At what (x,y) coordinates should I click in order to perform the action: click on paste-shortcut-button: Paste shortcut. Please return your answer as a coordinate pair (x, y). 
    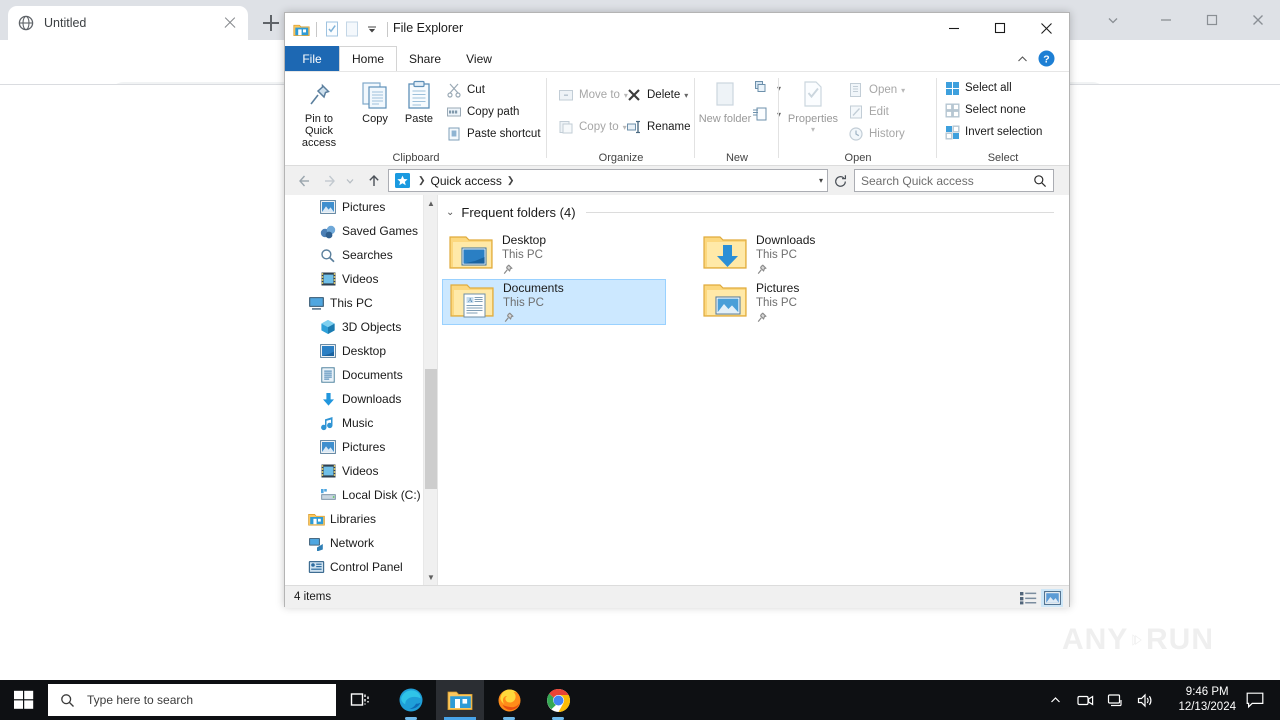
    Looking at the image, I should click on (493, 134).